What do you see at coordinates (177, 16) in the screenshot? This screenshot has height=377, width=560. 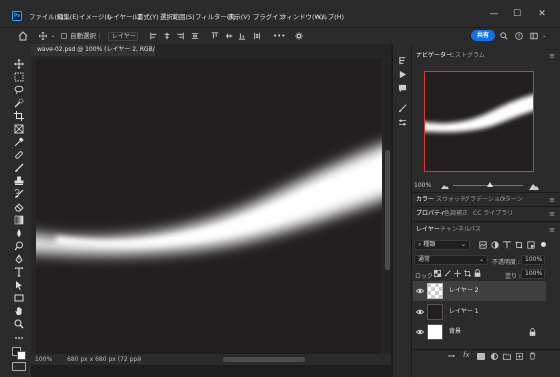 I see `menu-select: 選択範囲(S)` at bounding box center [177, 16].